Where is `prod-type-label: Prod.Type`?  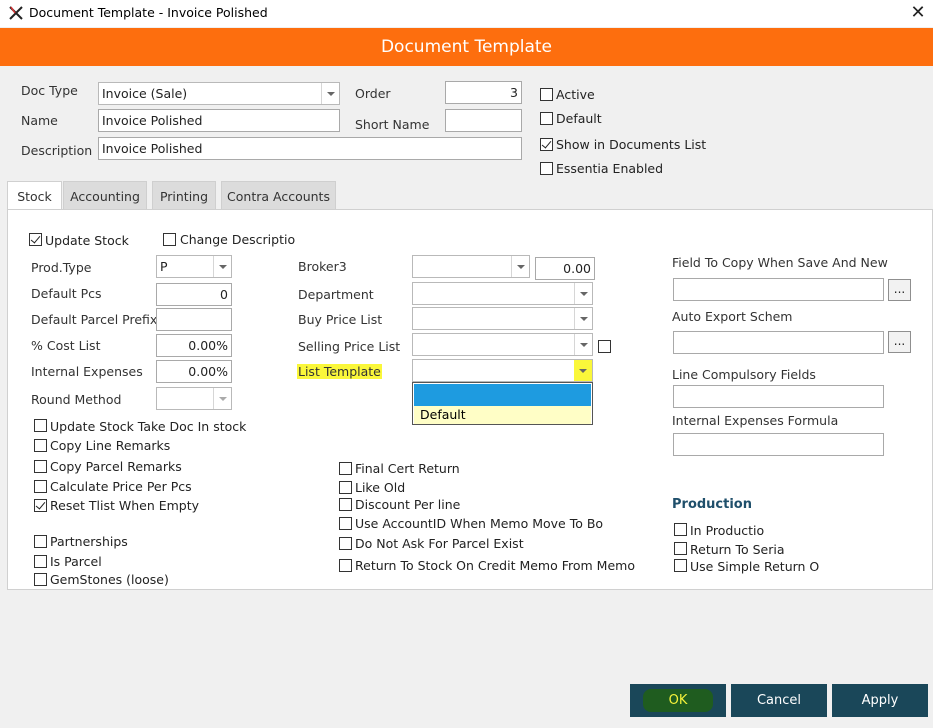
prod-type-label: Prod.Type is located at coordinates (61, 267).